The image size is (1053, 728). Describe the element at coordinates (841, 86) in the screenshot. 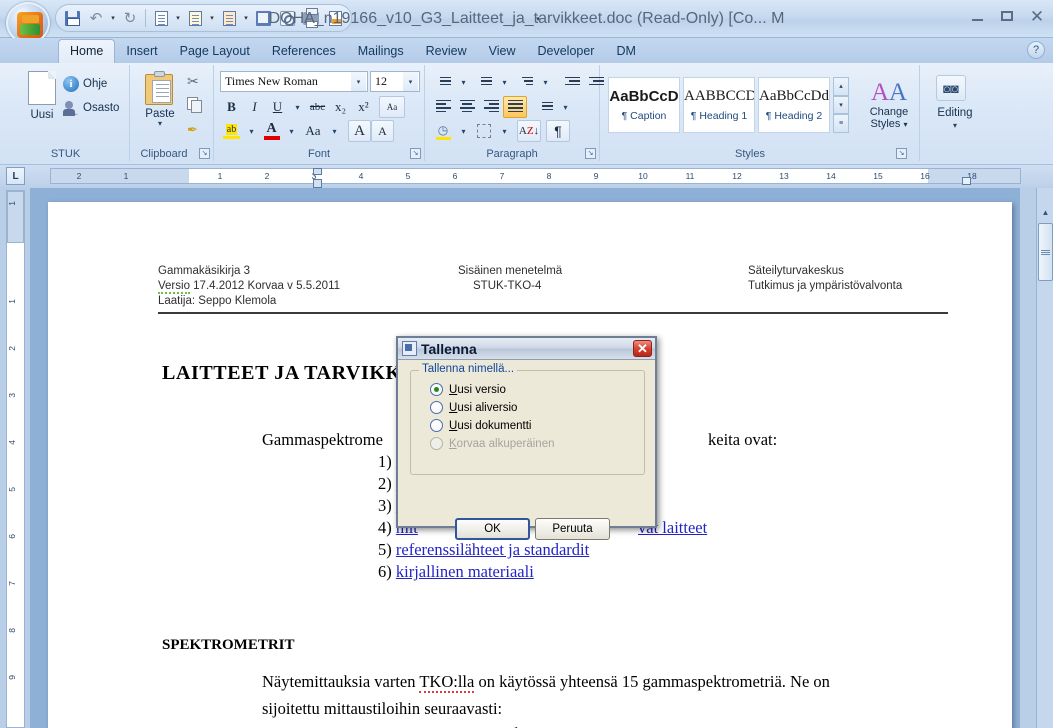

I see `styles-scroll-up-icon: ▴` at that location.